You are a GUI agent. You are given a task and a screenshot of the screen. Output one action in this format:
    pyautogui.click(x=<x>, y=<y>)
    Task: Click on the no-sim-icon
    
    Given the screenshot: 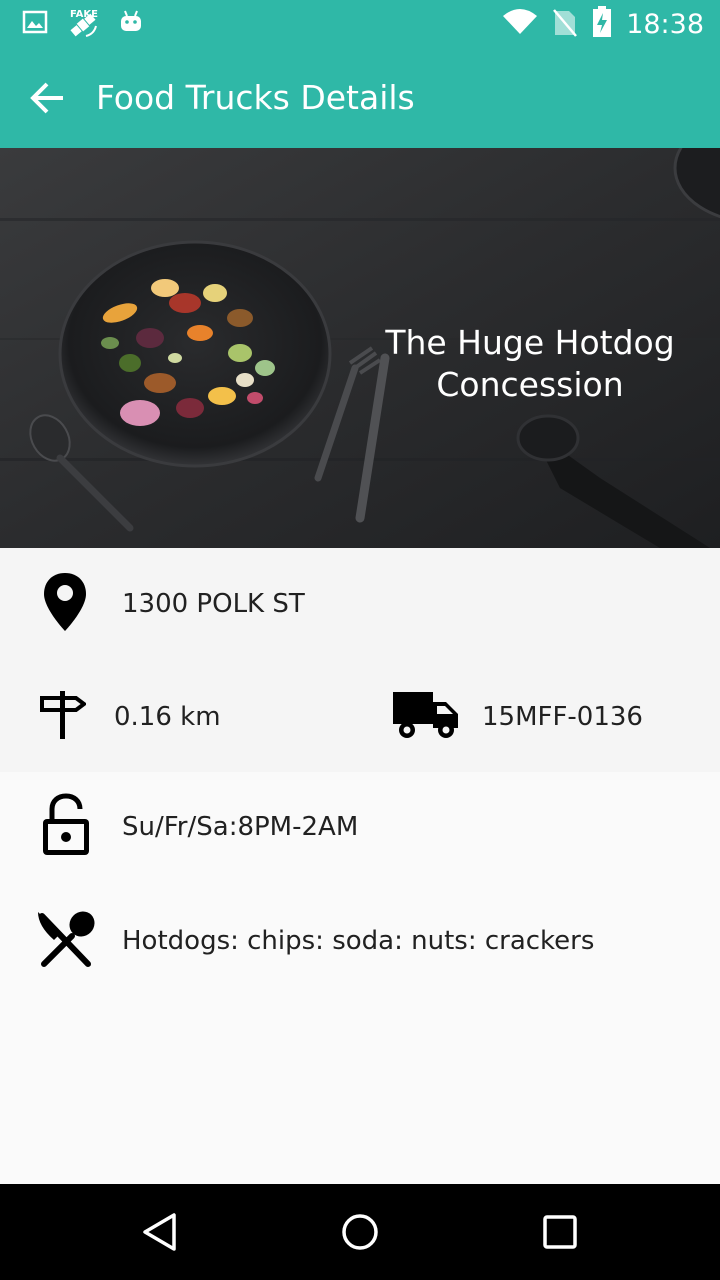 What is the action you would take?
    pyautogui.click(x=565, y=24)
    